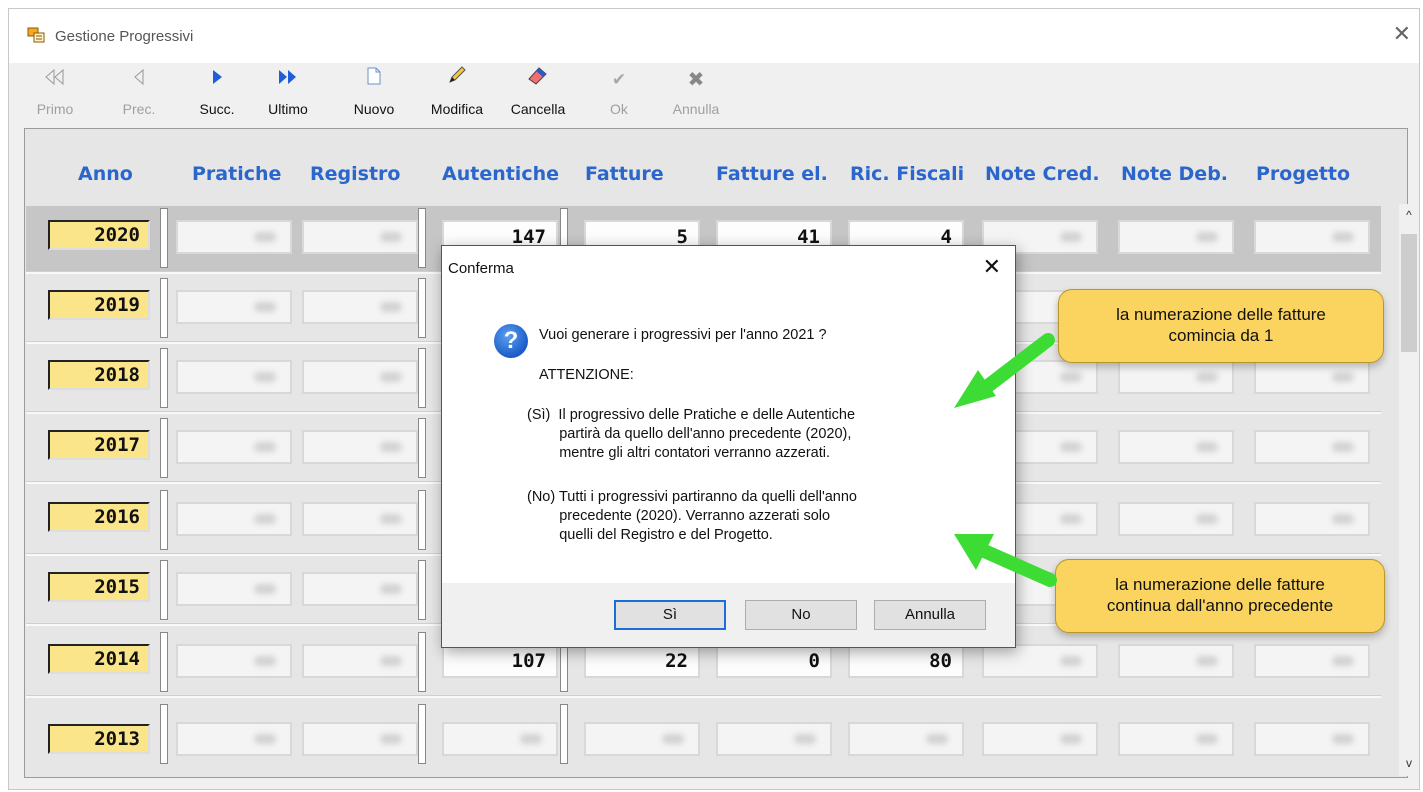 Image resolution: width=1423 pixels, height=792 pixels. Describe the element at coordinates (99, 445) in the screenshot. I see `year-cell: 2017` at that location.